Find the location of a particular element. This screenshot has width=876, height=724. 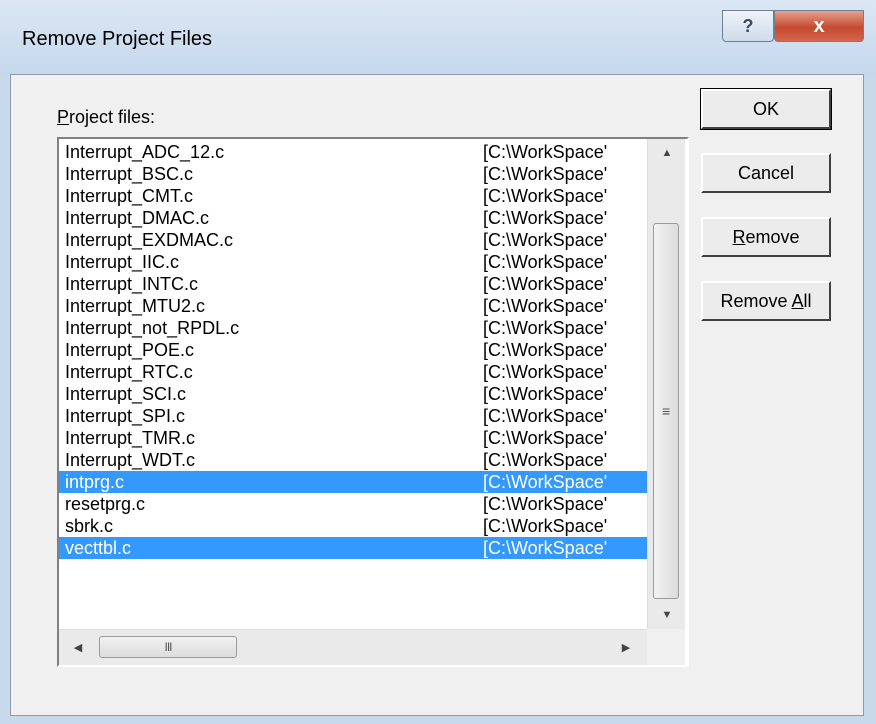

file-name: Interrupt_IIC.c is located at coordinates (122, 262).